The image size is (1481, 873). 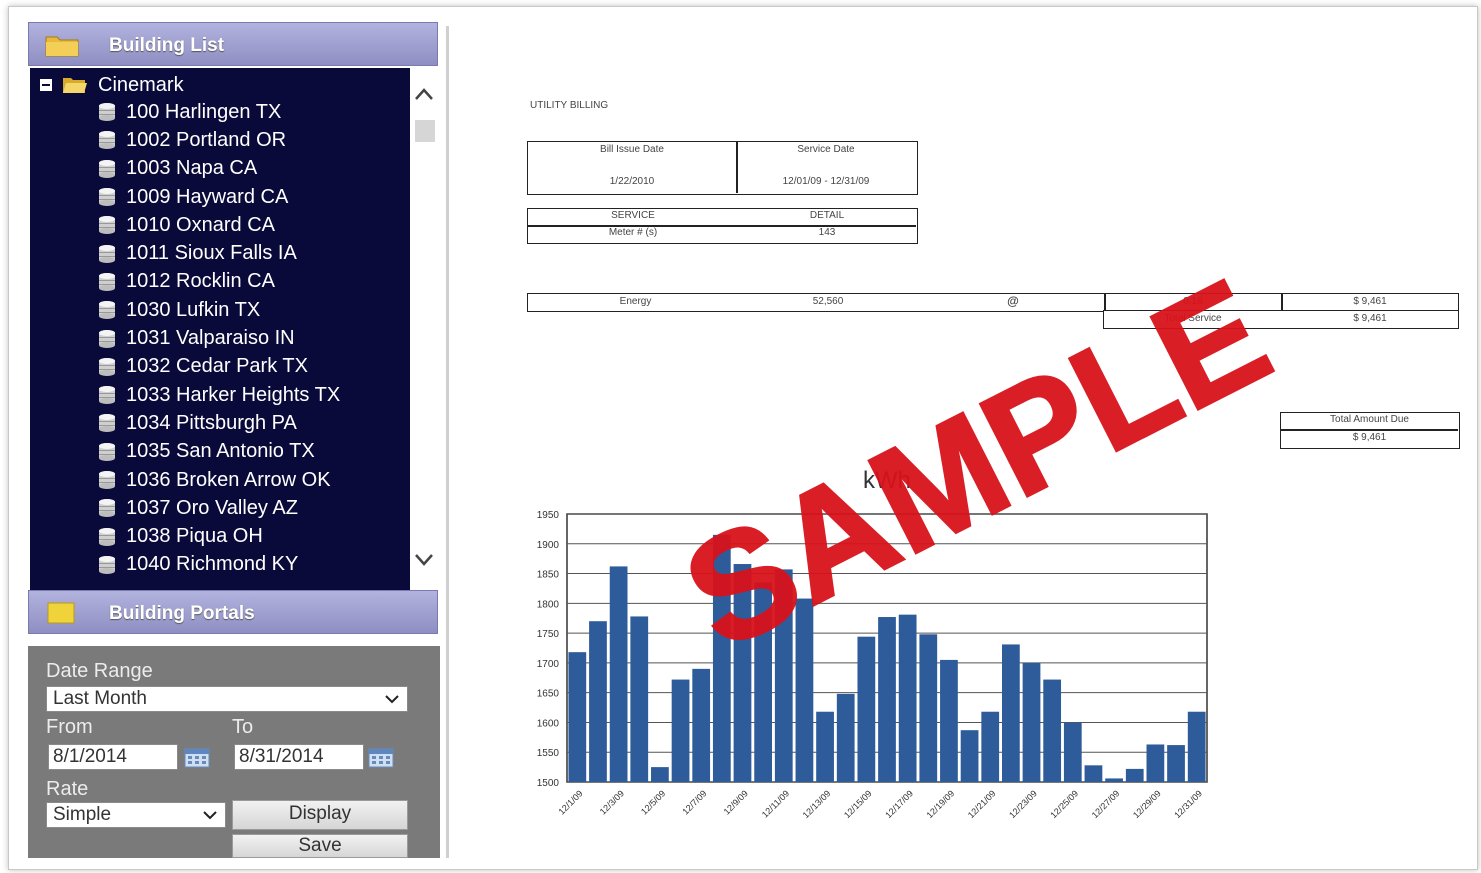 I want to click on building-label: 1035 San Antonio TX, so click(x=220, y=451).